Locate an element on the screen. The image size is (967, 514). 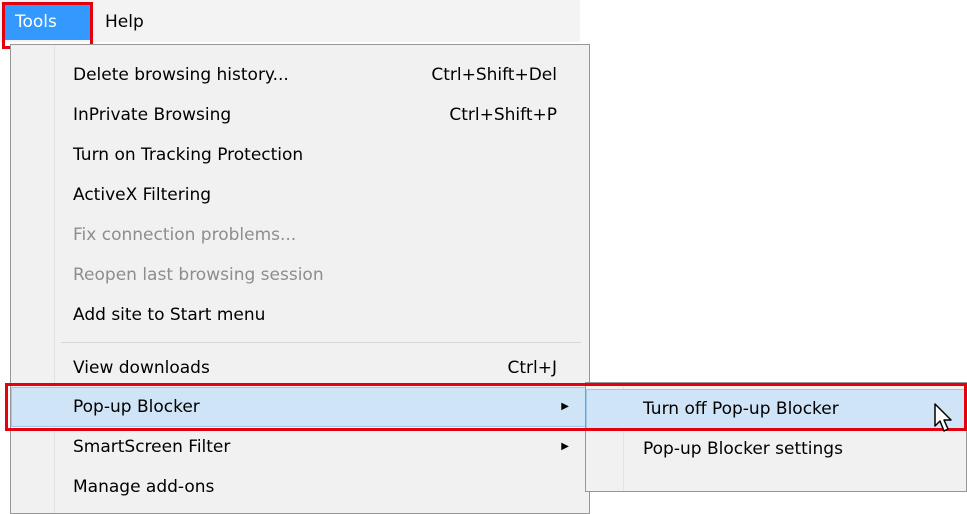
menu-item-label: Pop-up Blocker settings is located at coordinates (743, 449).